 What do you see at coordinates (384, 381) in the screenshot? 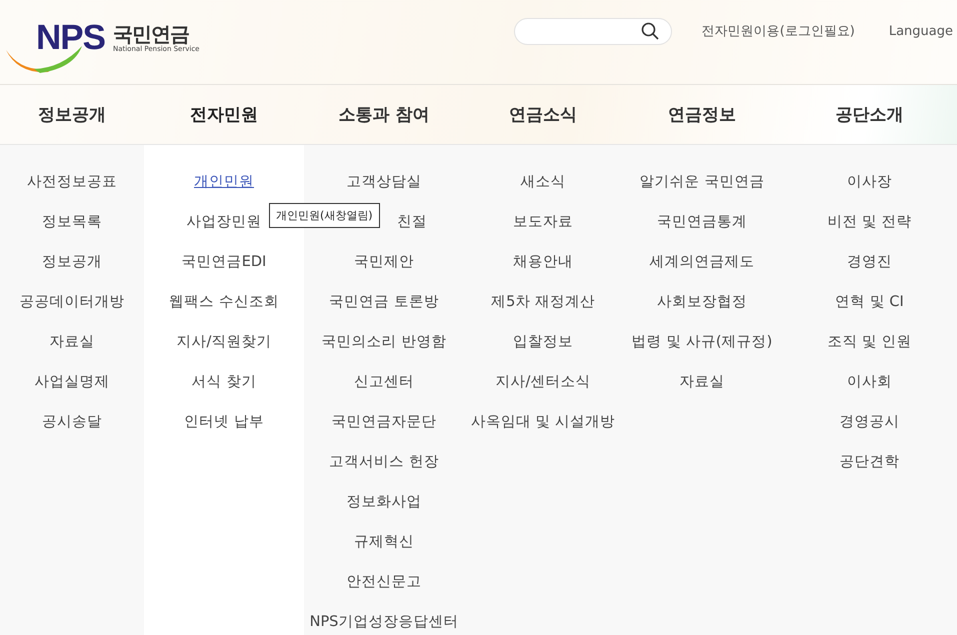
I see `submenu-link: 신고센터` at bounding box center [384, 381].